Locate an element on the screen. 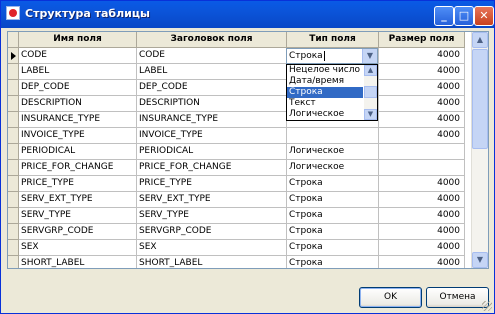 This screenshot has height=314, width=495. cell-caption: INVOICE_TYPE is located at coordinates (212, 136).